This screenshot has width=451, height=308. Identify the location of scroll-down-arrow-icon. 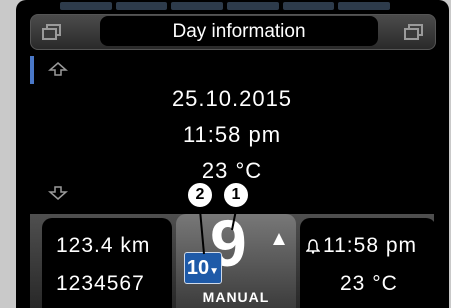
(58, 193).